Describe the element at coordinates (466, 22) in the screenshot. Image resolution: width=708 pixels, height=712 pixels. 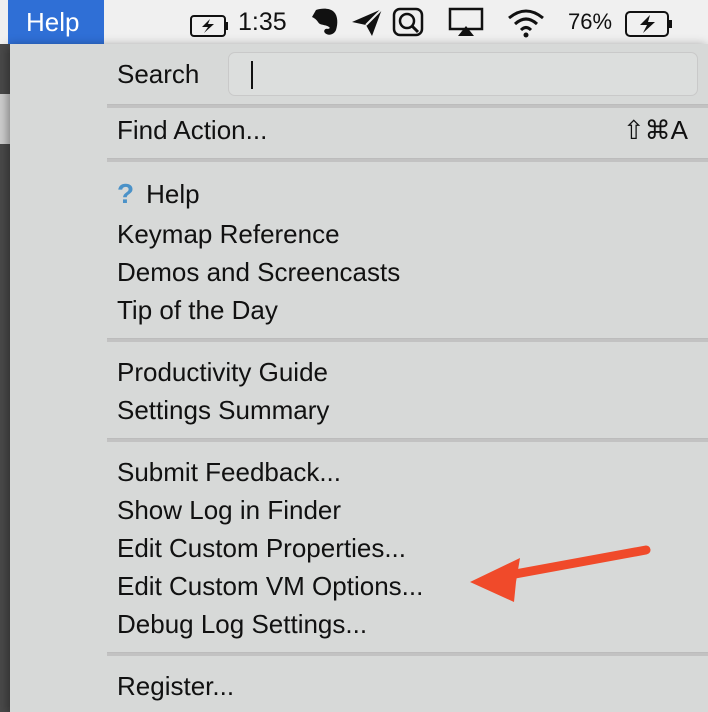
I see `airplay-icon` at that location.